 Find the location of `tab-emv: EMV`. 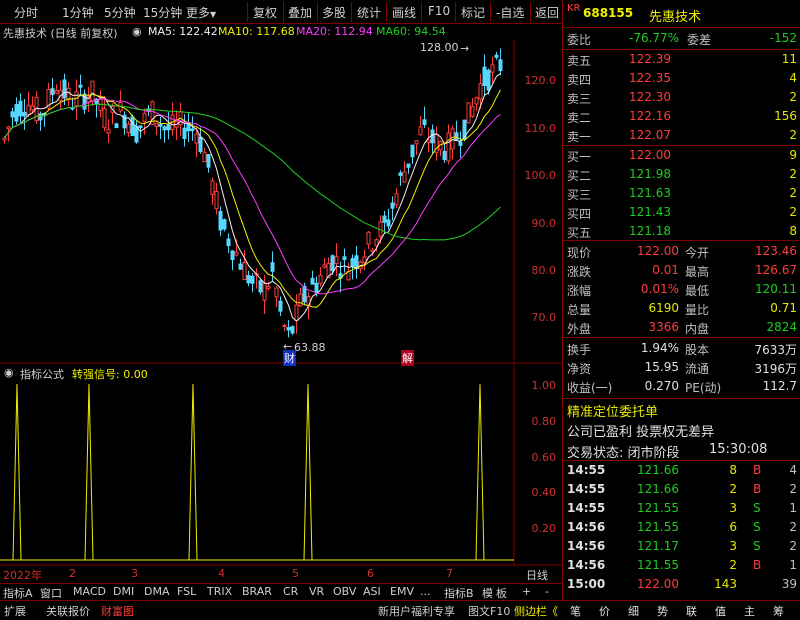

tab-emv: EMV is located at coordinates (402, 591).